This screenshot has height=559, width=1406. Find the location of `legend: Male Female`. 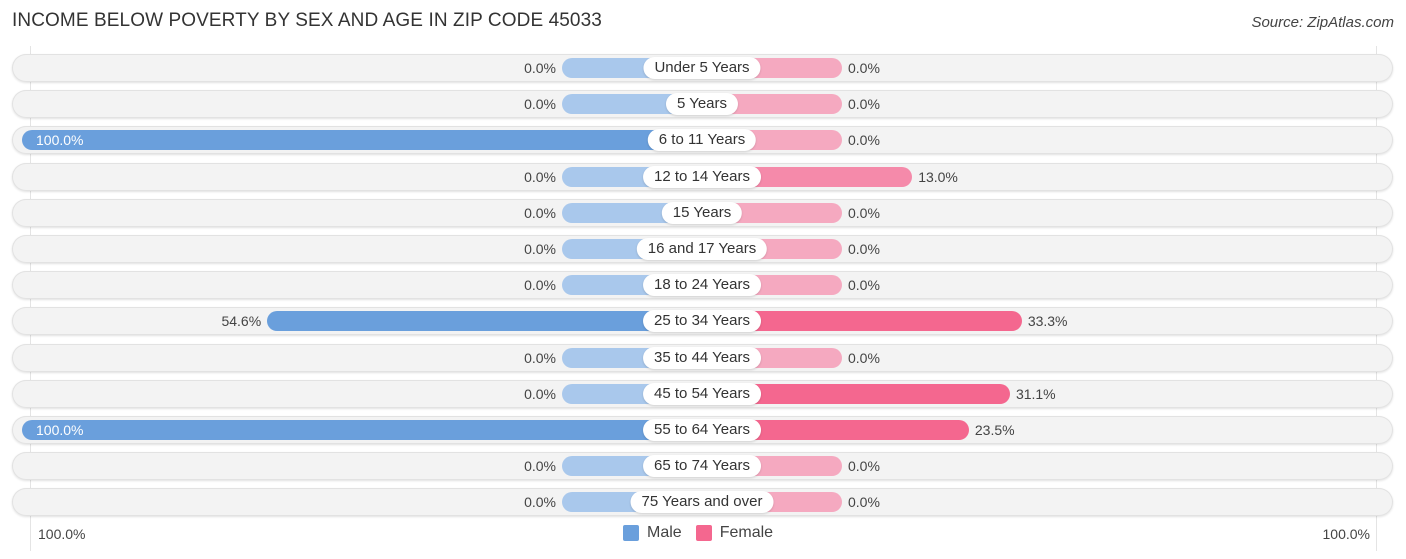

legend: Male Female is located at coordinates (698, 533).